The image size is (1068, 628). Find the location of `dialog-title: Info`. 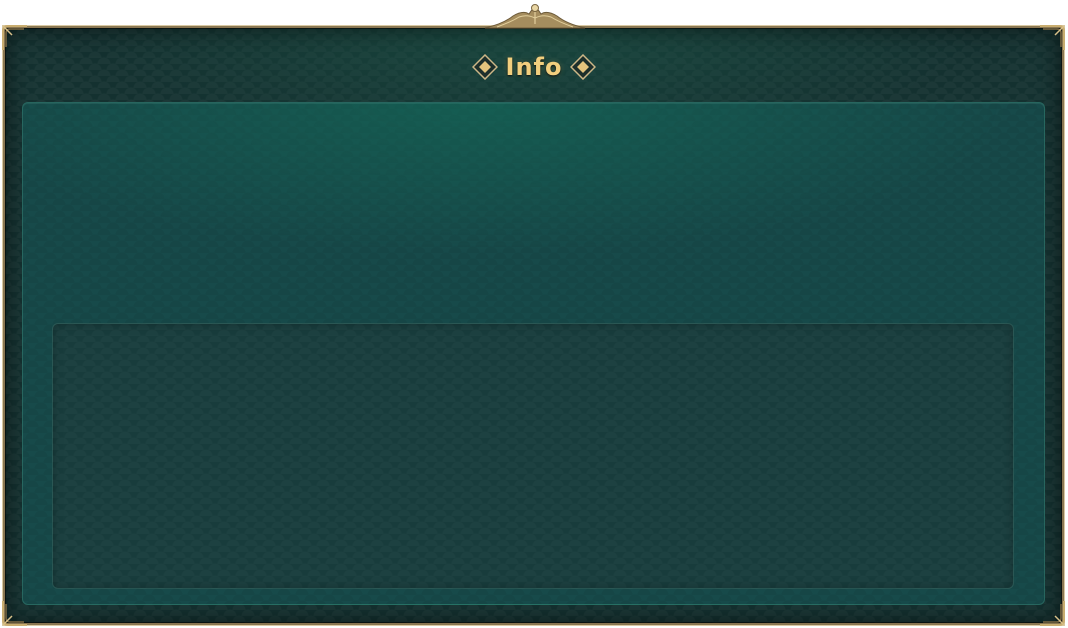

dialog-title: Info is located at coordinates (534, 67).